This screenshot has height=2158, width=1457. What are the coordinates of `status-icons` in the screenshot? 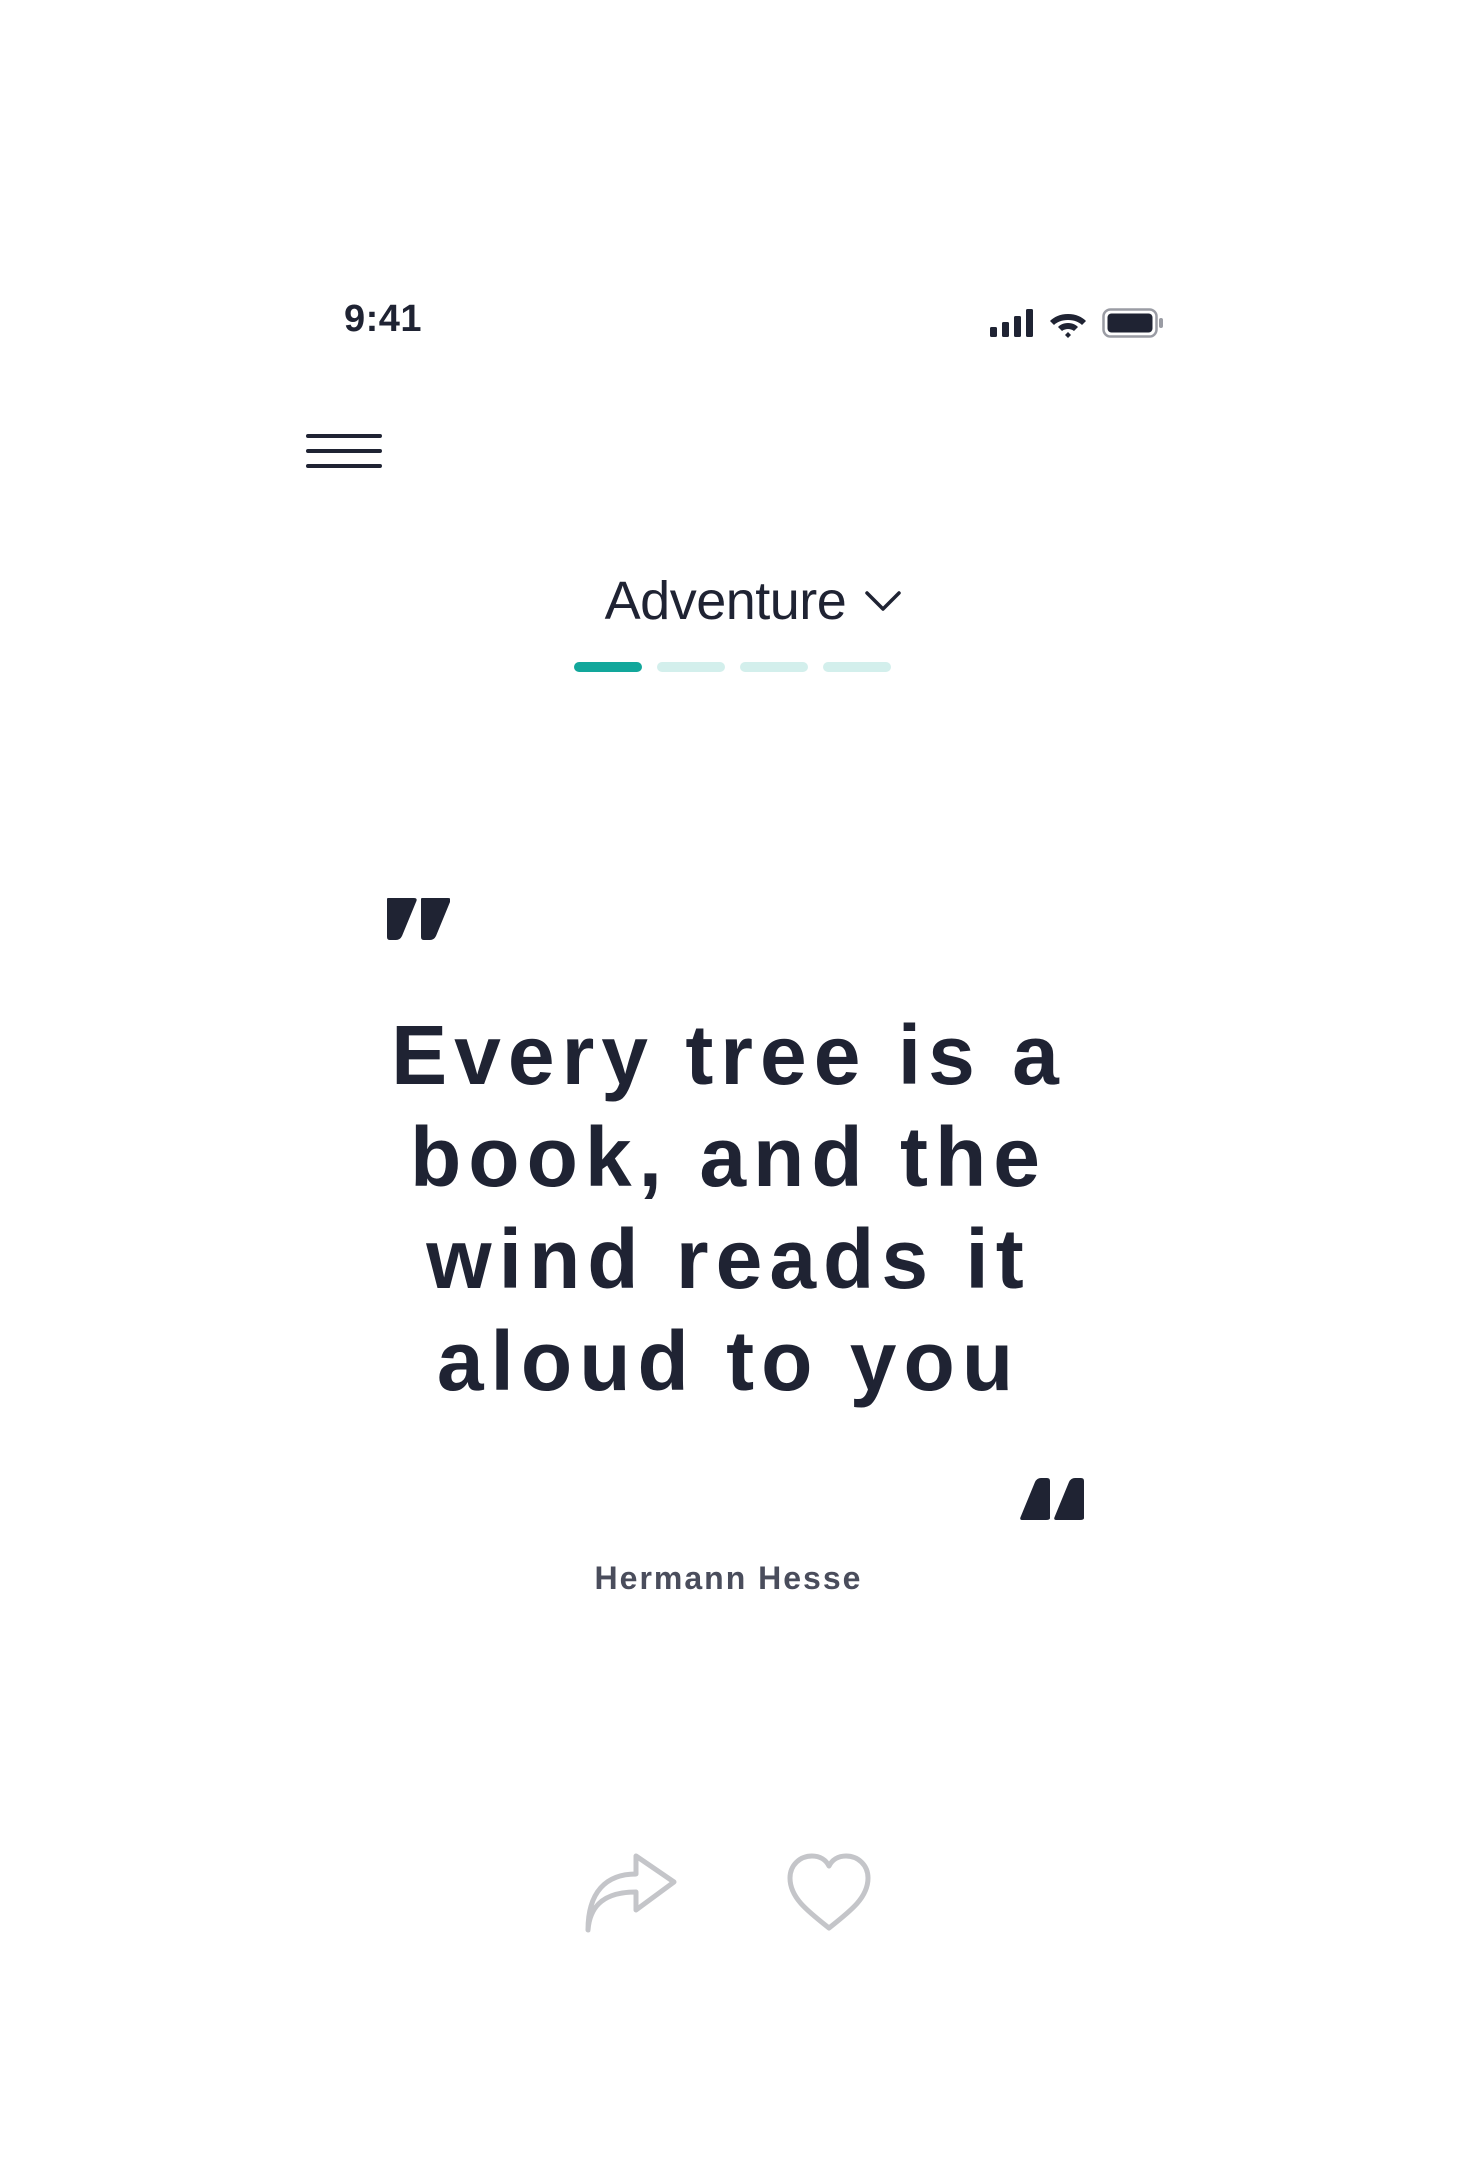 It's located at (1077, 323).